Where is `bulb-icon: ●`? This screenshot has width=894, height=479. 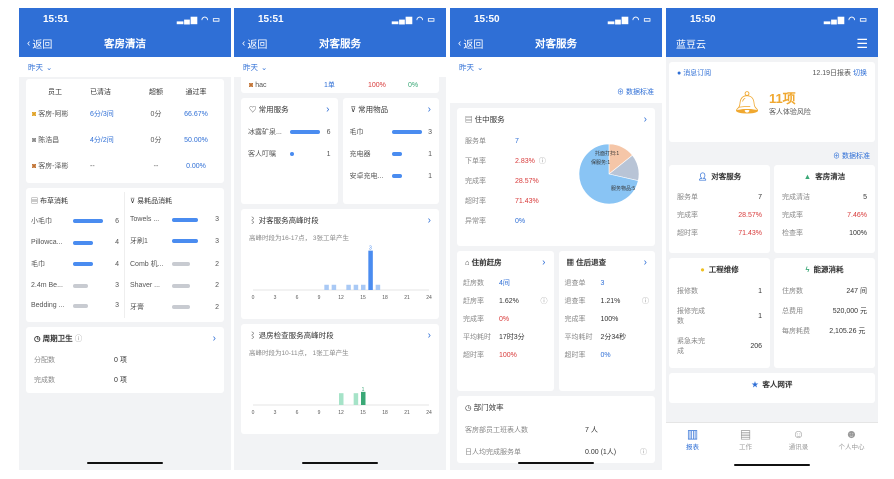
bulb-icon: ● is located at coordinates (702, 269).